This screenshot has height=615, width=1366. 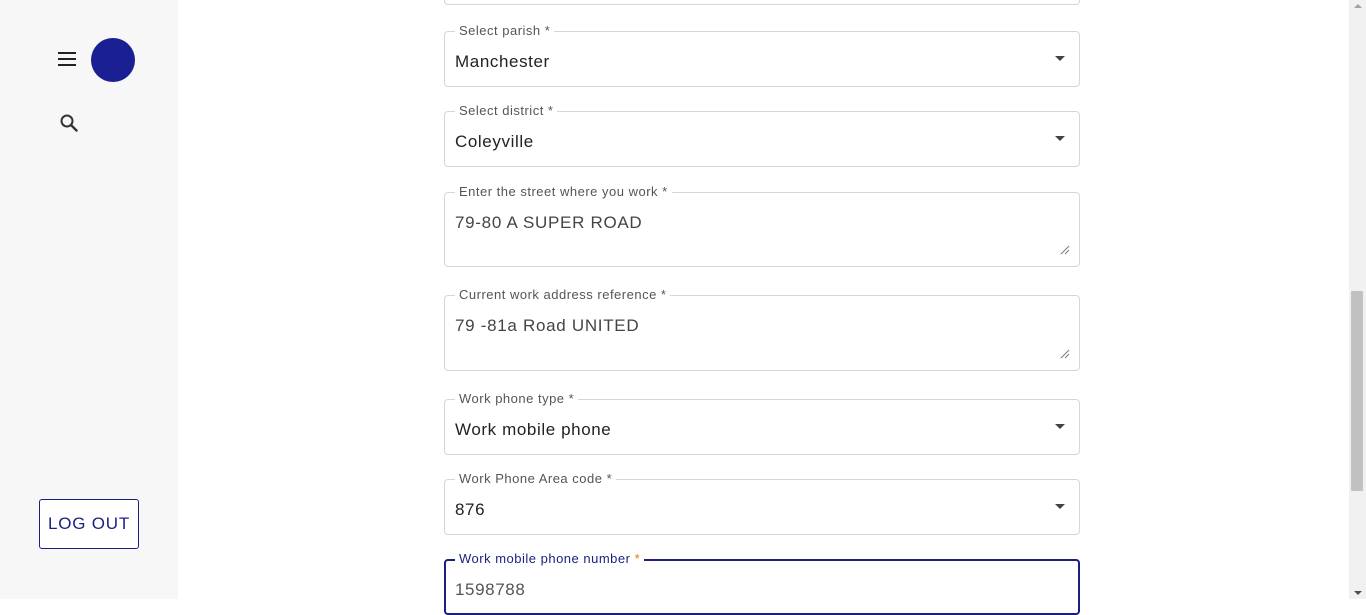 What do you see at coordinates (762, 583) in the screenshot?
I see `work-mobile-number-input: Work mobile phone number * 1598788` at bounding box center [762, 583].